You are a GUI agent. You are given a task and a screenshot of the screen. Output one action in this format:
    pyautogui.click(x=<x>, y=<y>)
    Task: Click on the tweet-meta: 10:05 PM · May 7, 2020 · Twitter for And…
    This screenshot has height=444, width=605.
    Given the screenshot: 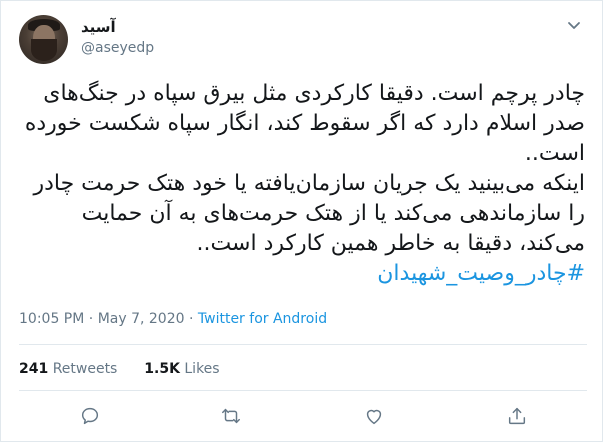 What is the action you would take?
    pyautogui.click(x=173, y=319)
    